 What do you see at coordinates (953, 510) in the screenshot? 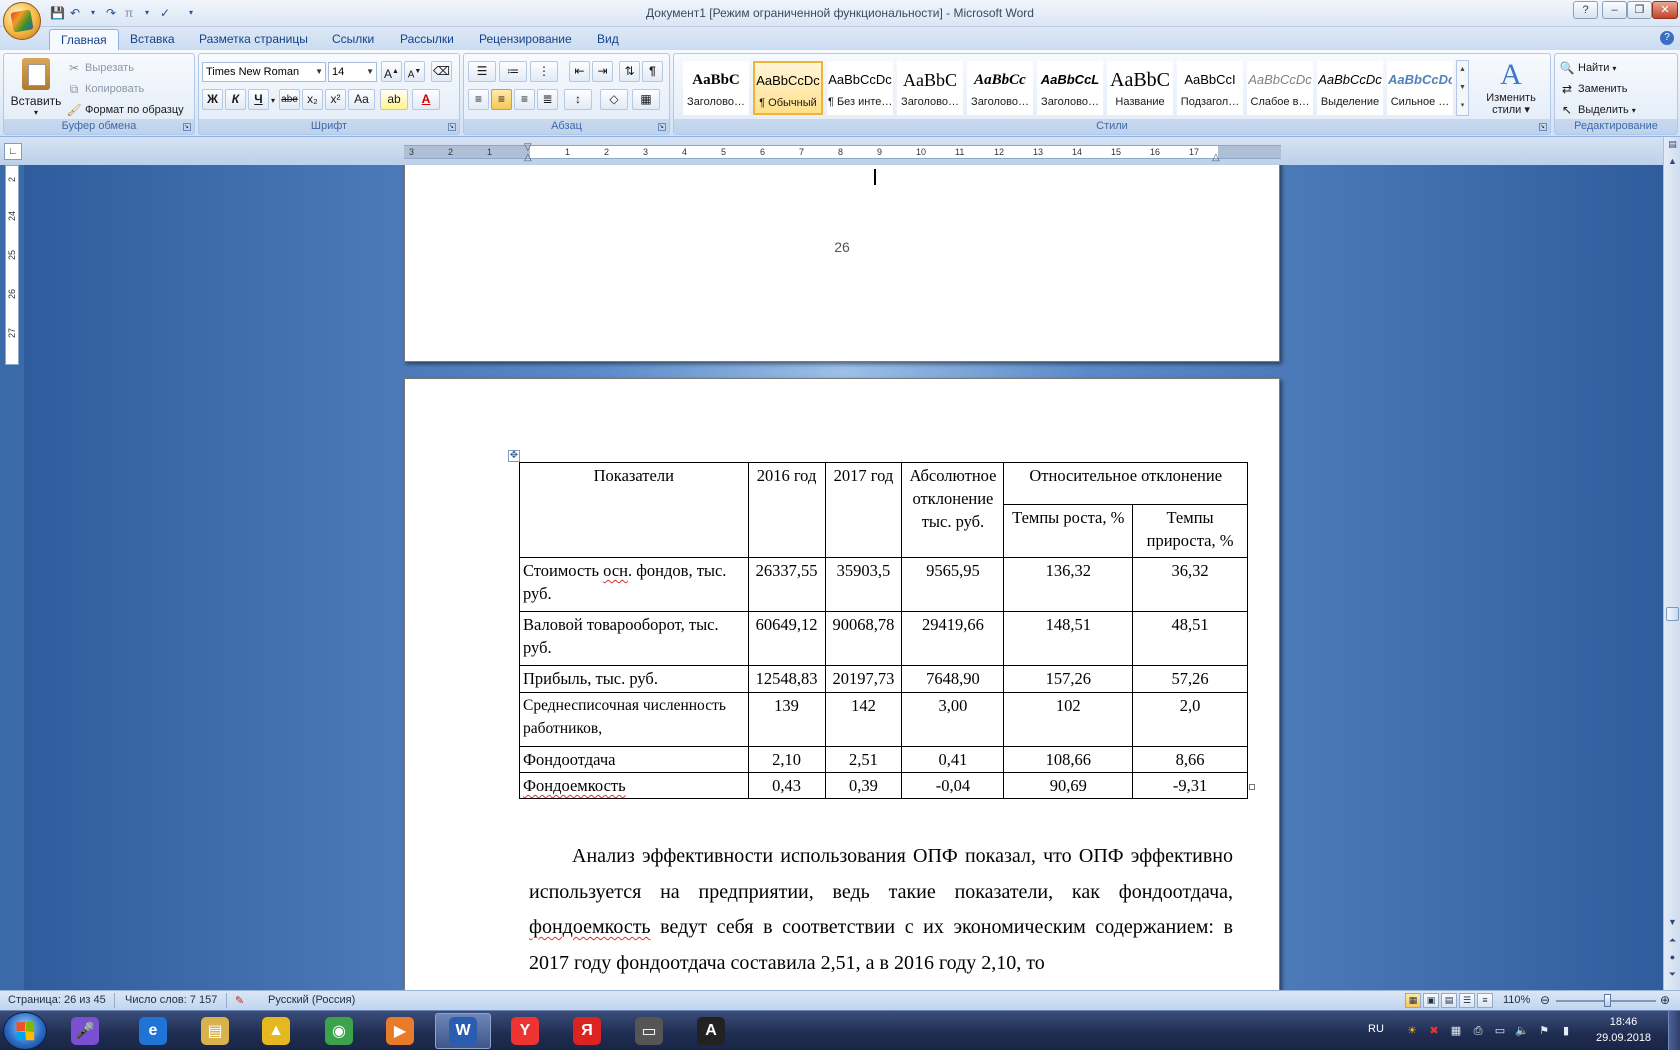
I see `header-absolute: Абсолютное отклонение тыс. руб.` at bounding box center [953, 510].